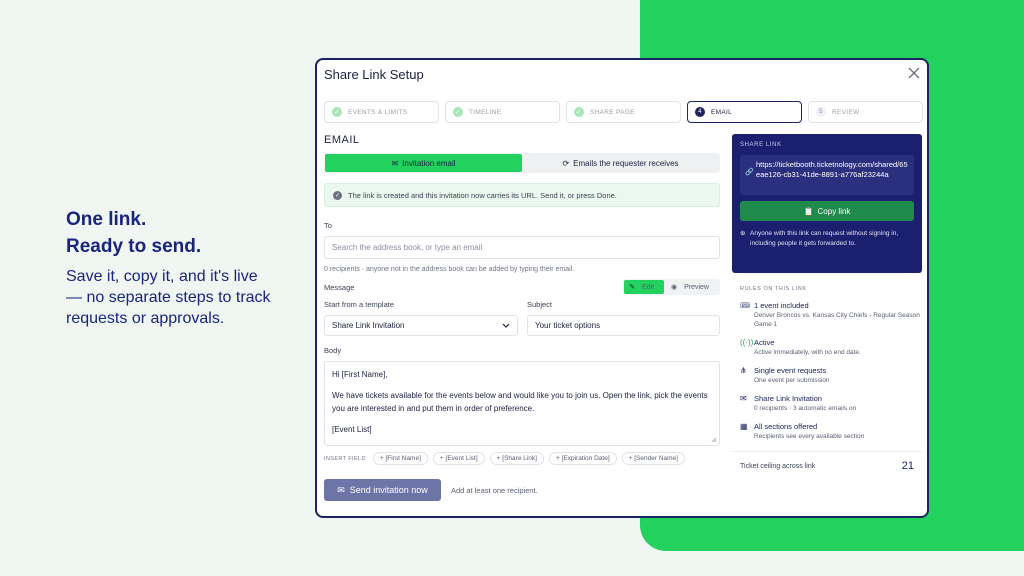  I want to click on copy-label: Copy link, so click(834, 211).